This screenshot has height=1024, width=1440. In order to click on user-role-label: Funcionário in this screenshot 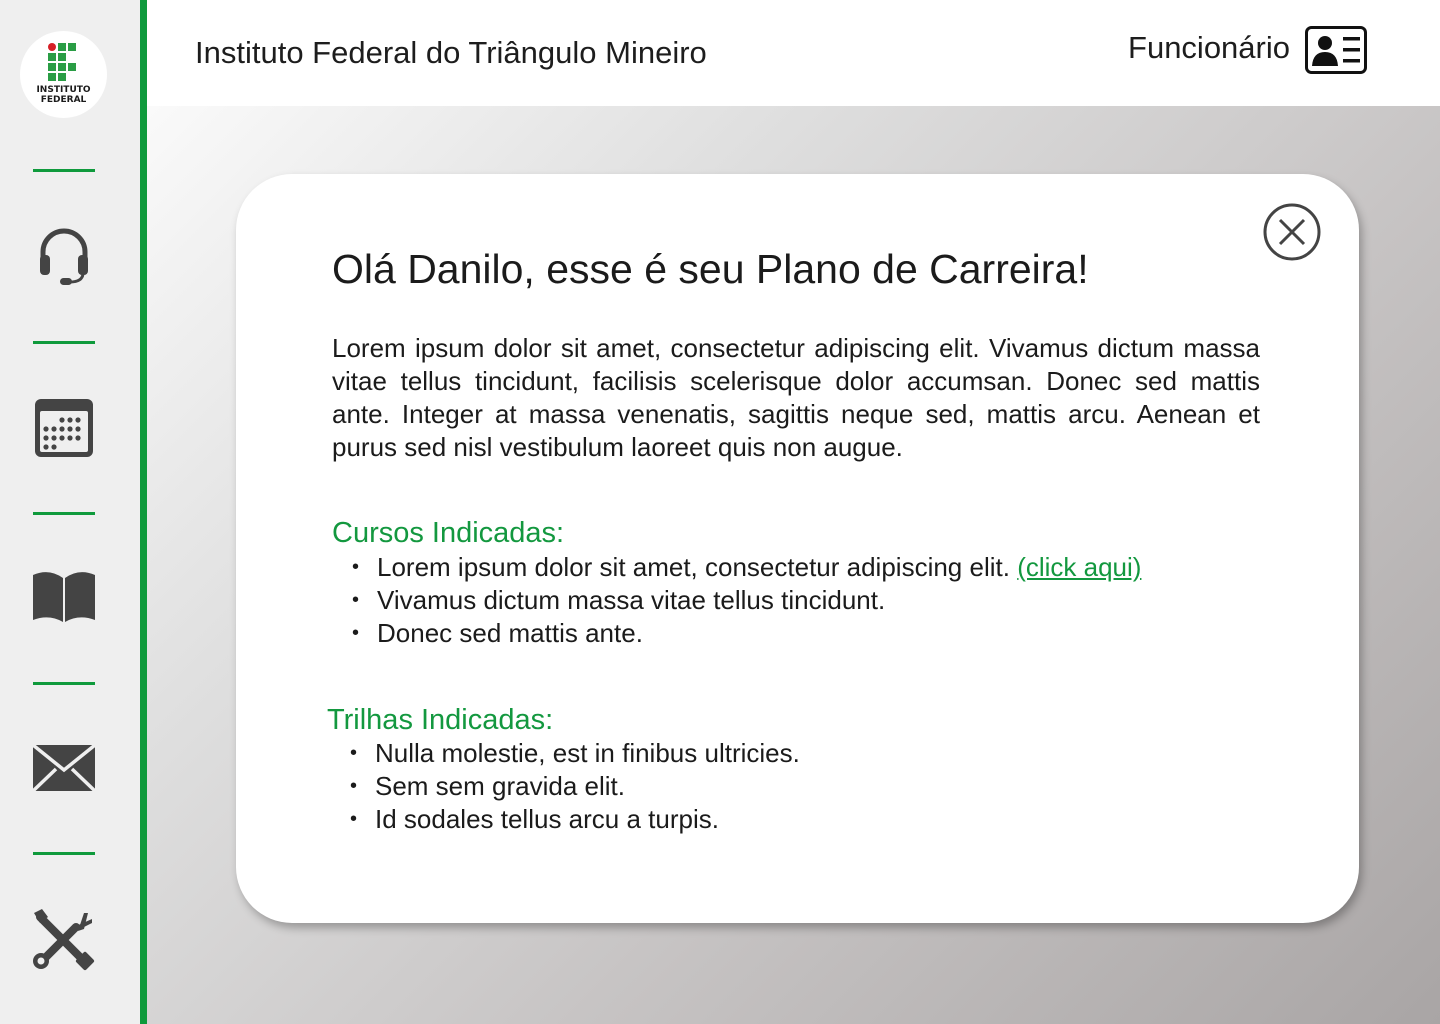, I will do `click(1209, 48)`.